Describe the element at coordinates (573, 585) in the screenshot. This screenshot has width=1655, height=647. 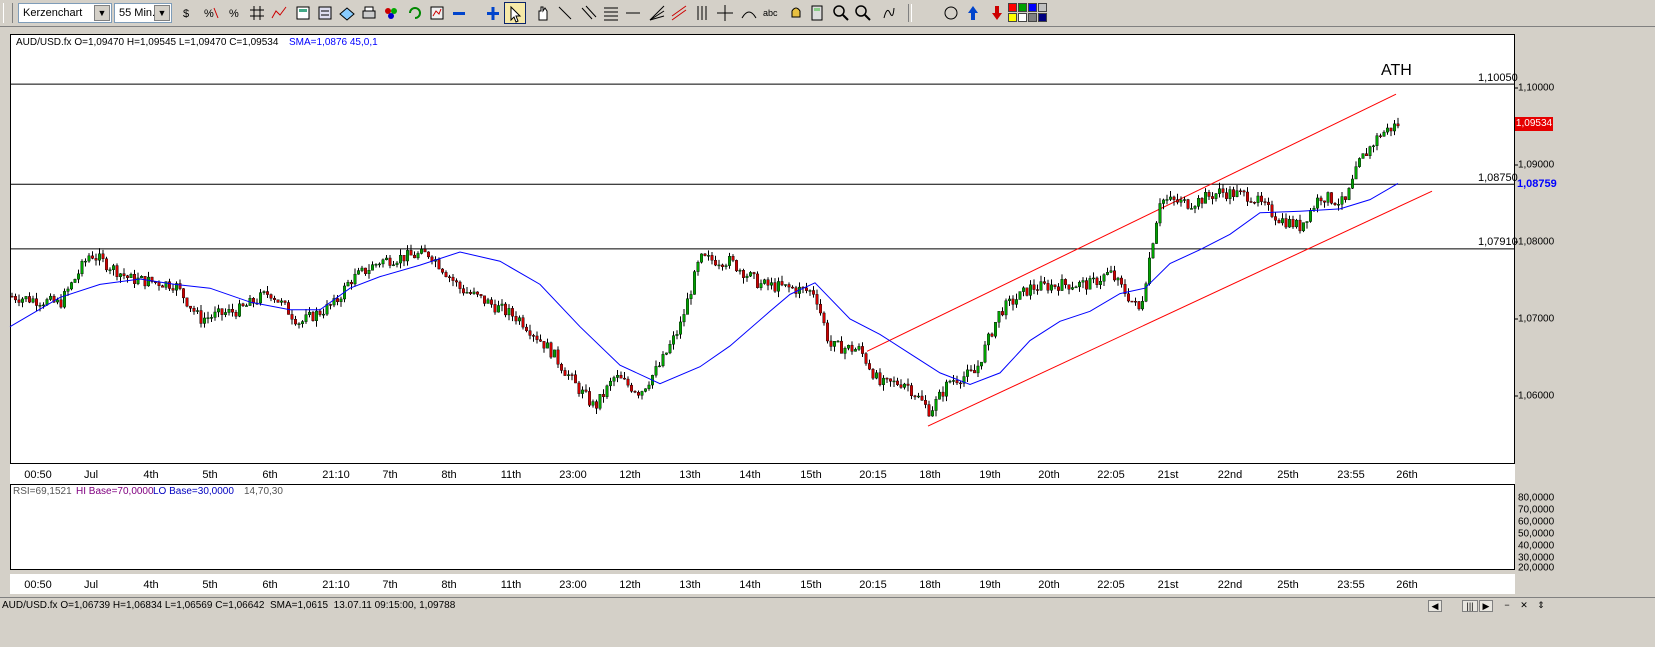
I see `time-label: 23:00` at that location.